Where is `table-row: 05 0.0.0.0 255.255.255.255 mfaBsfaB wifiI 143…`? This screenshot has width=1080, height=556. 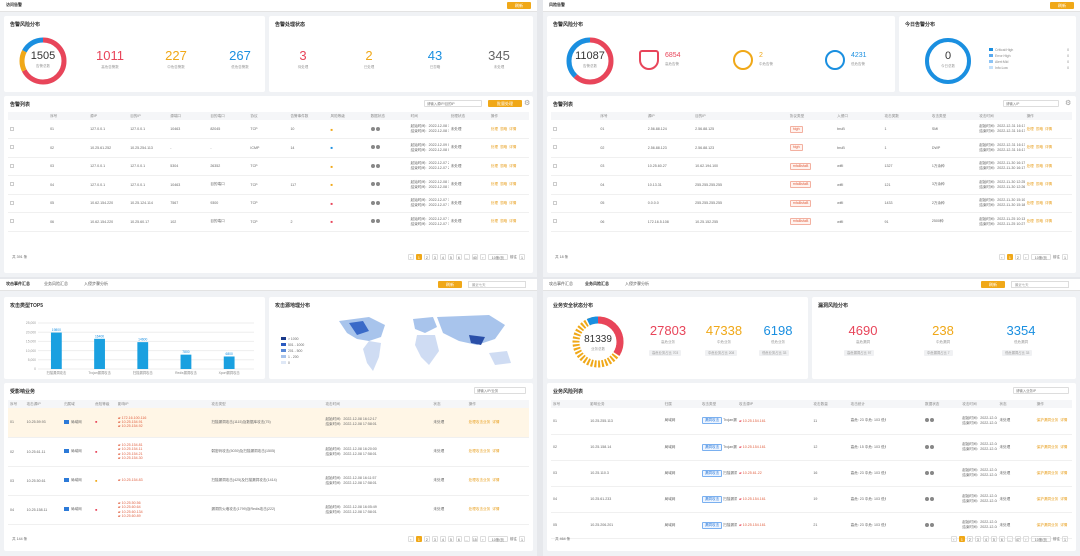 table-row: 05 0.0.0.0 255.255.255.255 mfaBsfaB wifiI 143… is located at coordinates (811, 203).